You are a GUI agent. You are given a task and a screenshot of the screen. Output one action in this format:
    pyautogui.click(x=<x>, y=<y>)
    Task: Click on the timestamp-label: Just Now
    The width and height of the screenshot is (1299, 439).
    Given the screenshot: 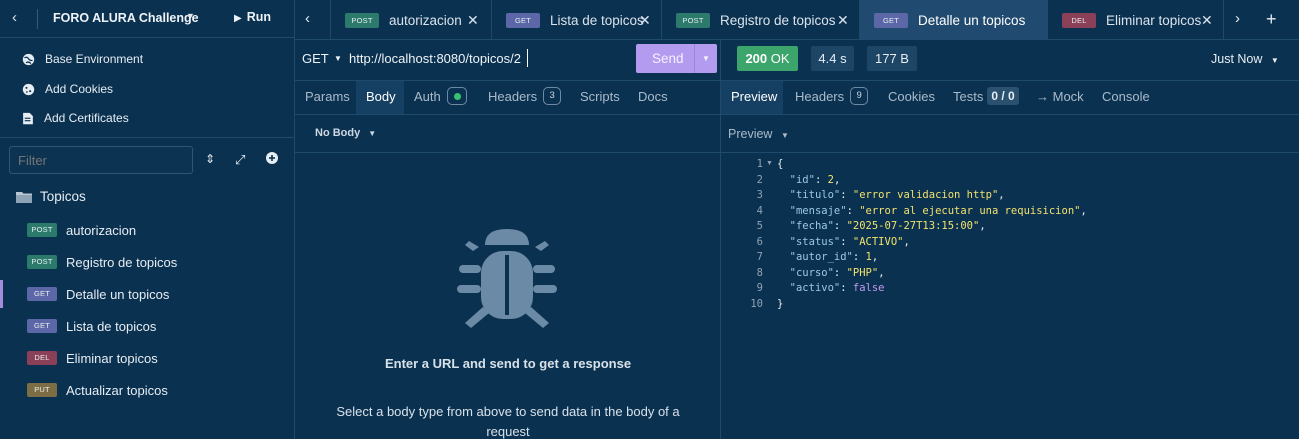 What is the action you would take?
    pyautogui.click(x=1237, y=59)
    